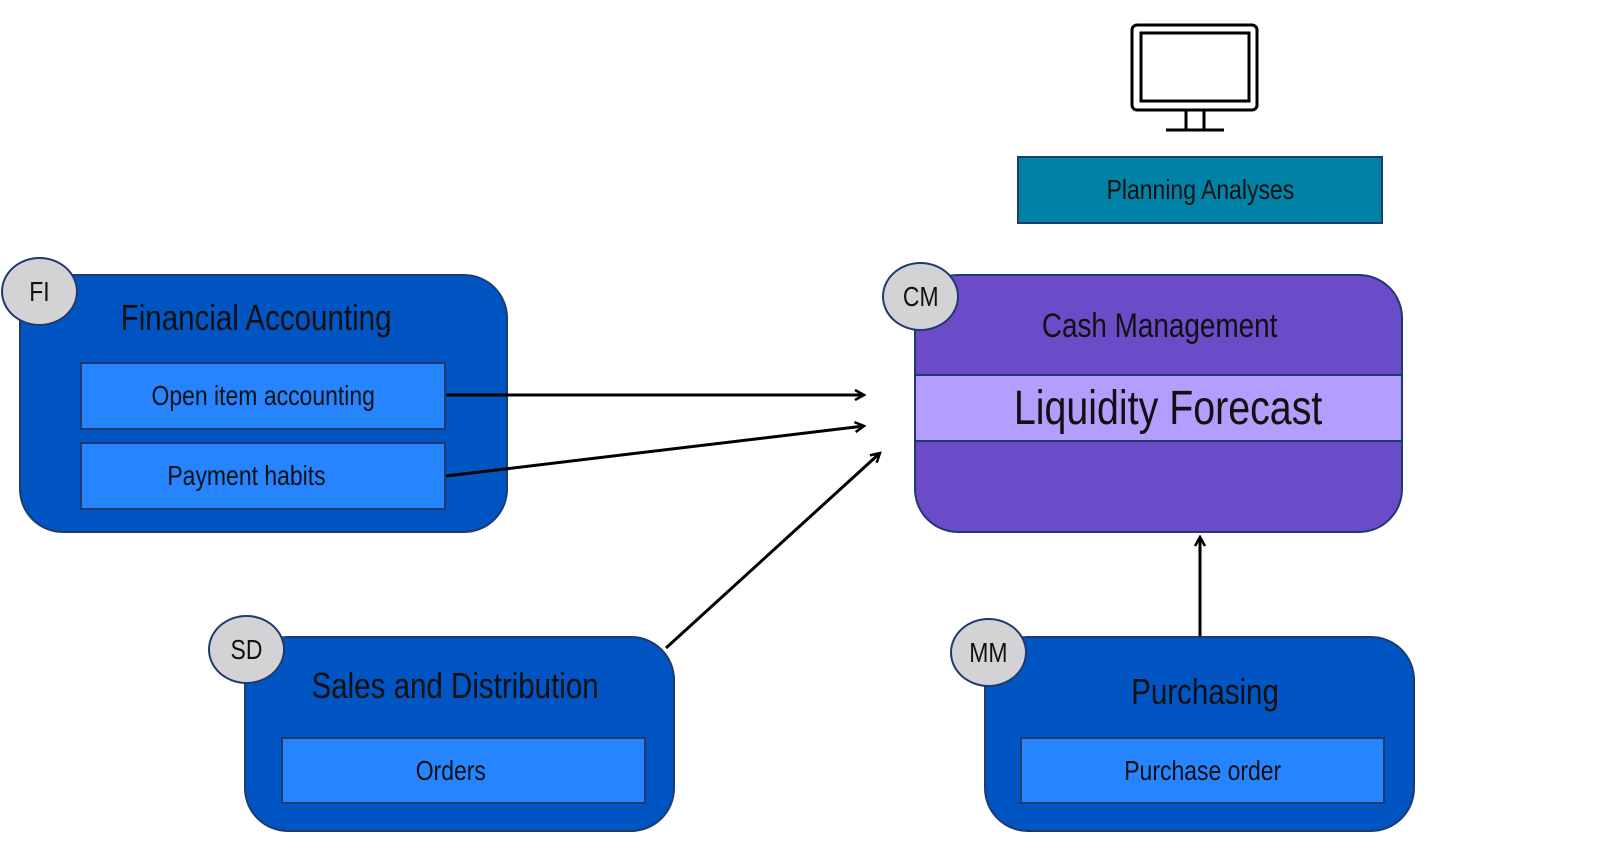 This screenshot has height=850, width=1600. Describe the element at coordinates (772, 551) in the screenshot. I see `arrow-sales-to-forecast` at that location.